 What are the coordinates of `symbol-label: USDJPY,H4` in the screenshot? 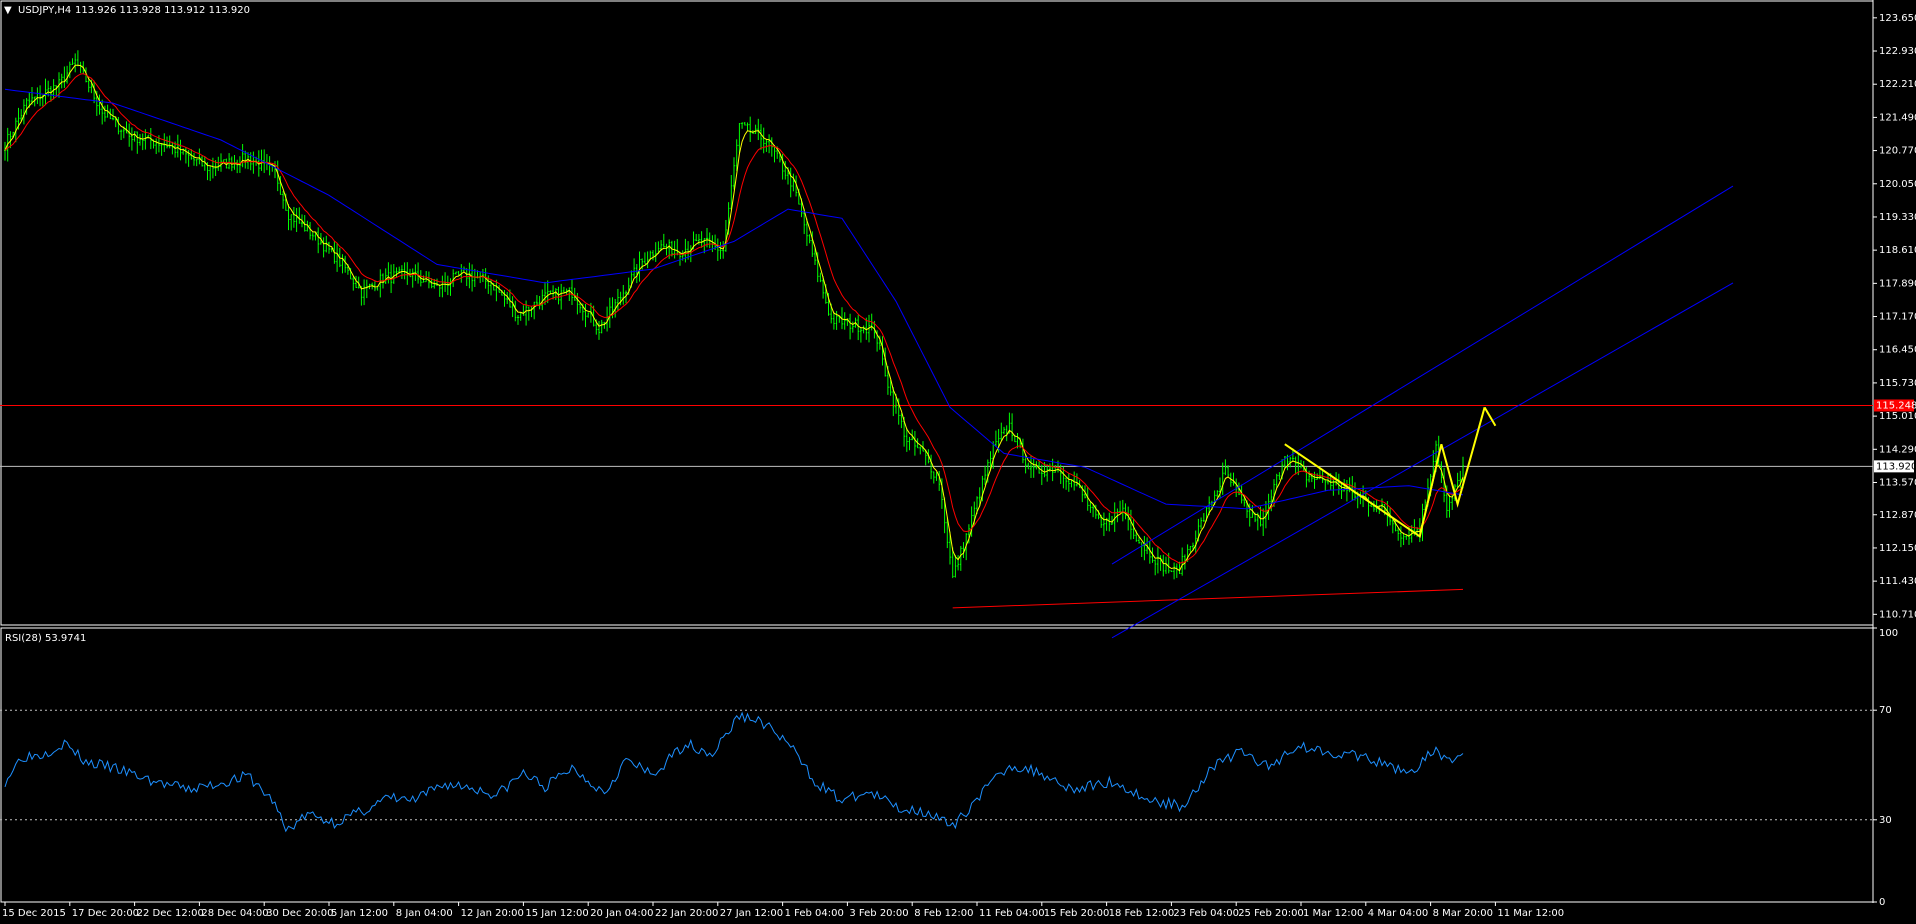 It's located at (44, 10).